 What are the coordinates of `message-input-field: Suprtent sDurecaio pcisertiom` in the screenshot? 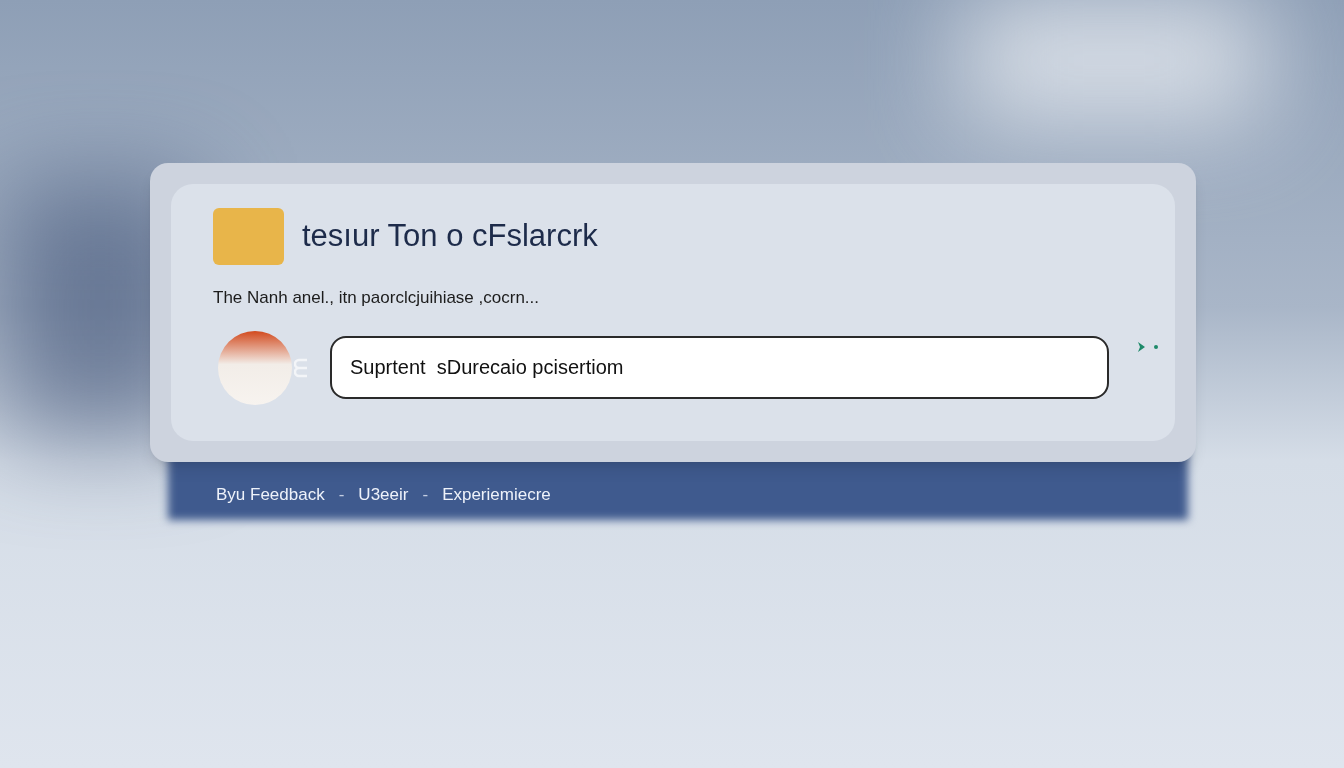 It's located at (719, 367).